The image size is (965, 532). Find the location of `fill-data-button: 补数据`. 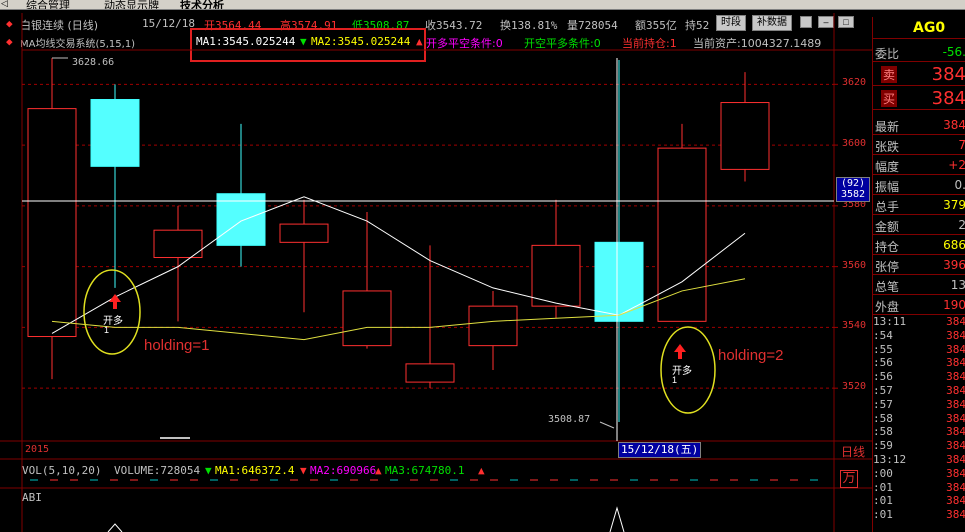

fill-data-button: 补数据 is located at coordinates (772, 23).